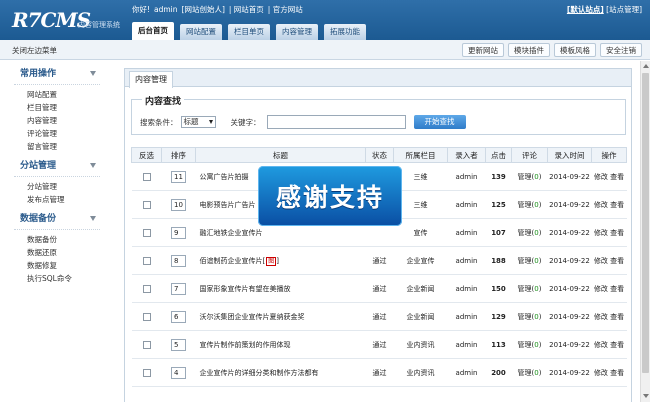  Describe the element at coordinates (203, 9) in the screenshot. I see `welcome-role: [网站创始人]` at that location.